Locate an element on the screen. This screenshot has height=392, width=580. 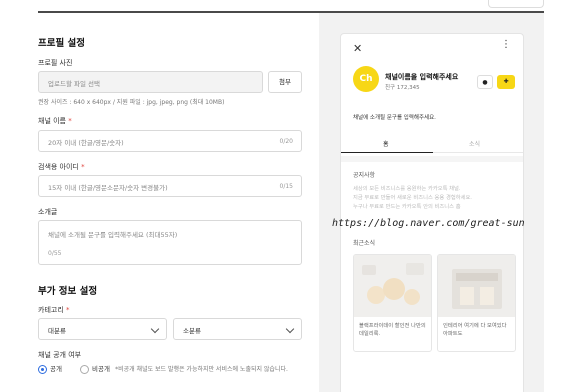
category-major-value: 대분류 is located at coordinates (57, 331).